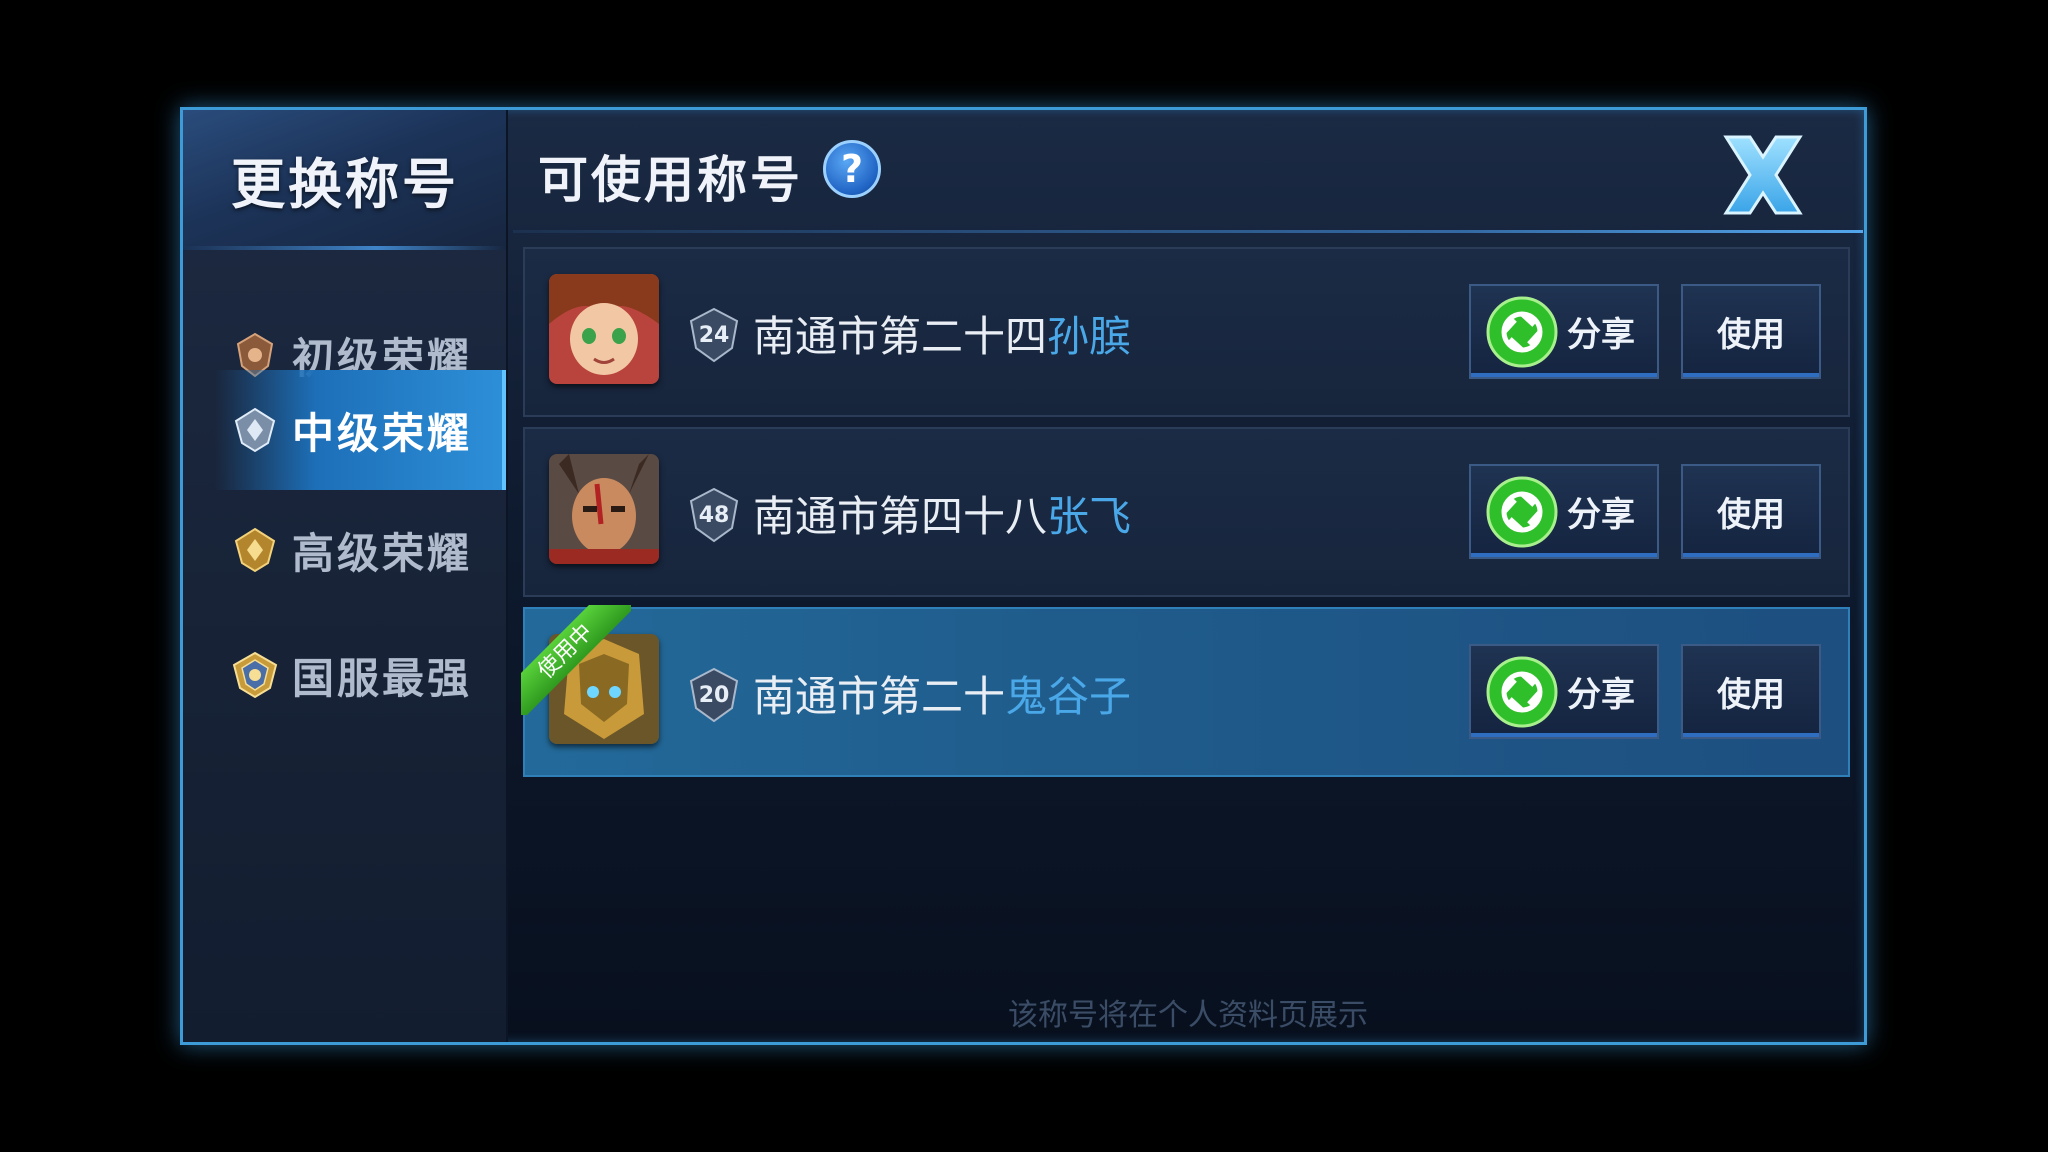 This screenshot has height=1152, width=2048. What do you see at coordinates (852, 169) in the screenshot?
I see `help-button: ?` at bounding box center [852, 169].